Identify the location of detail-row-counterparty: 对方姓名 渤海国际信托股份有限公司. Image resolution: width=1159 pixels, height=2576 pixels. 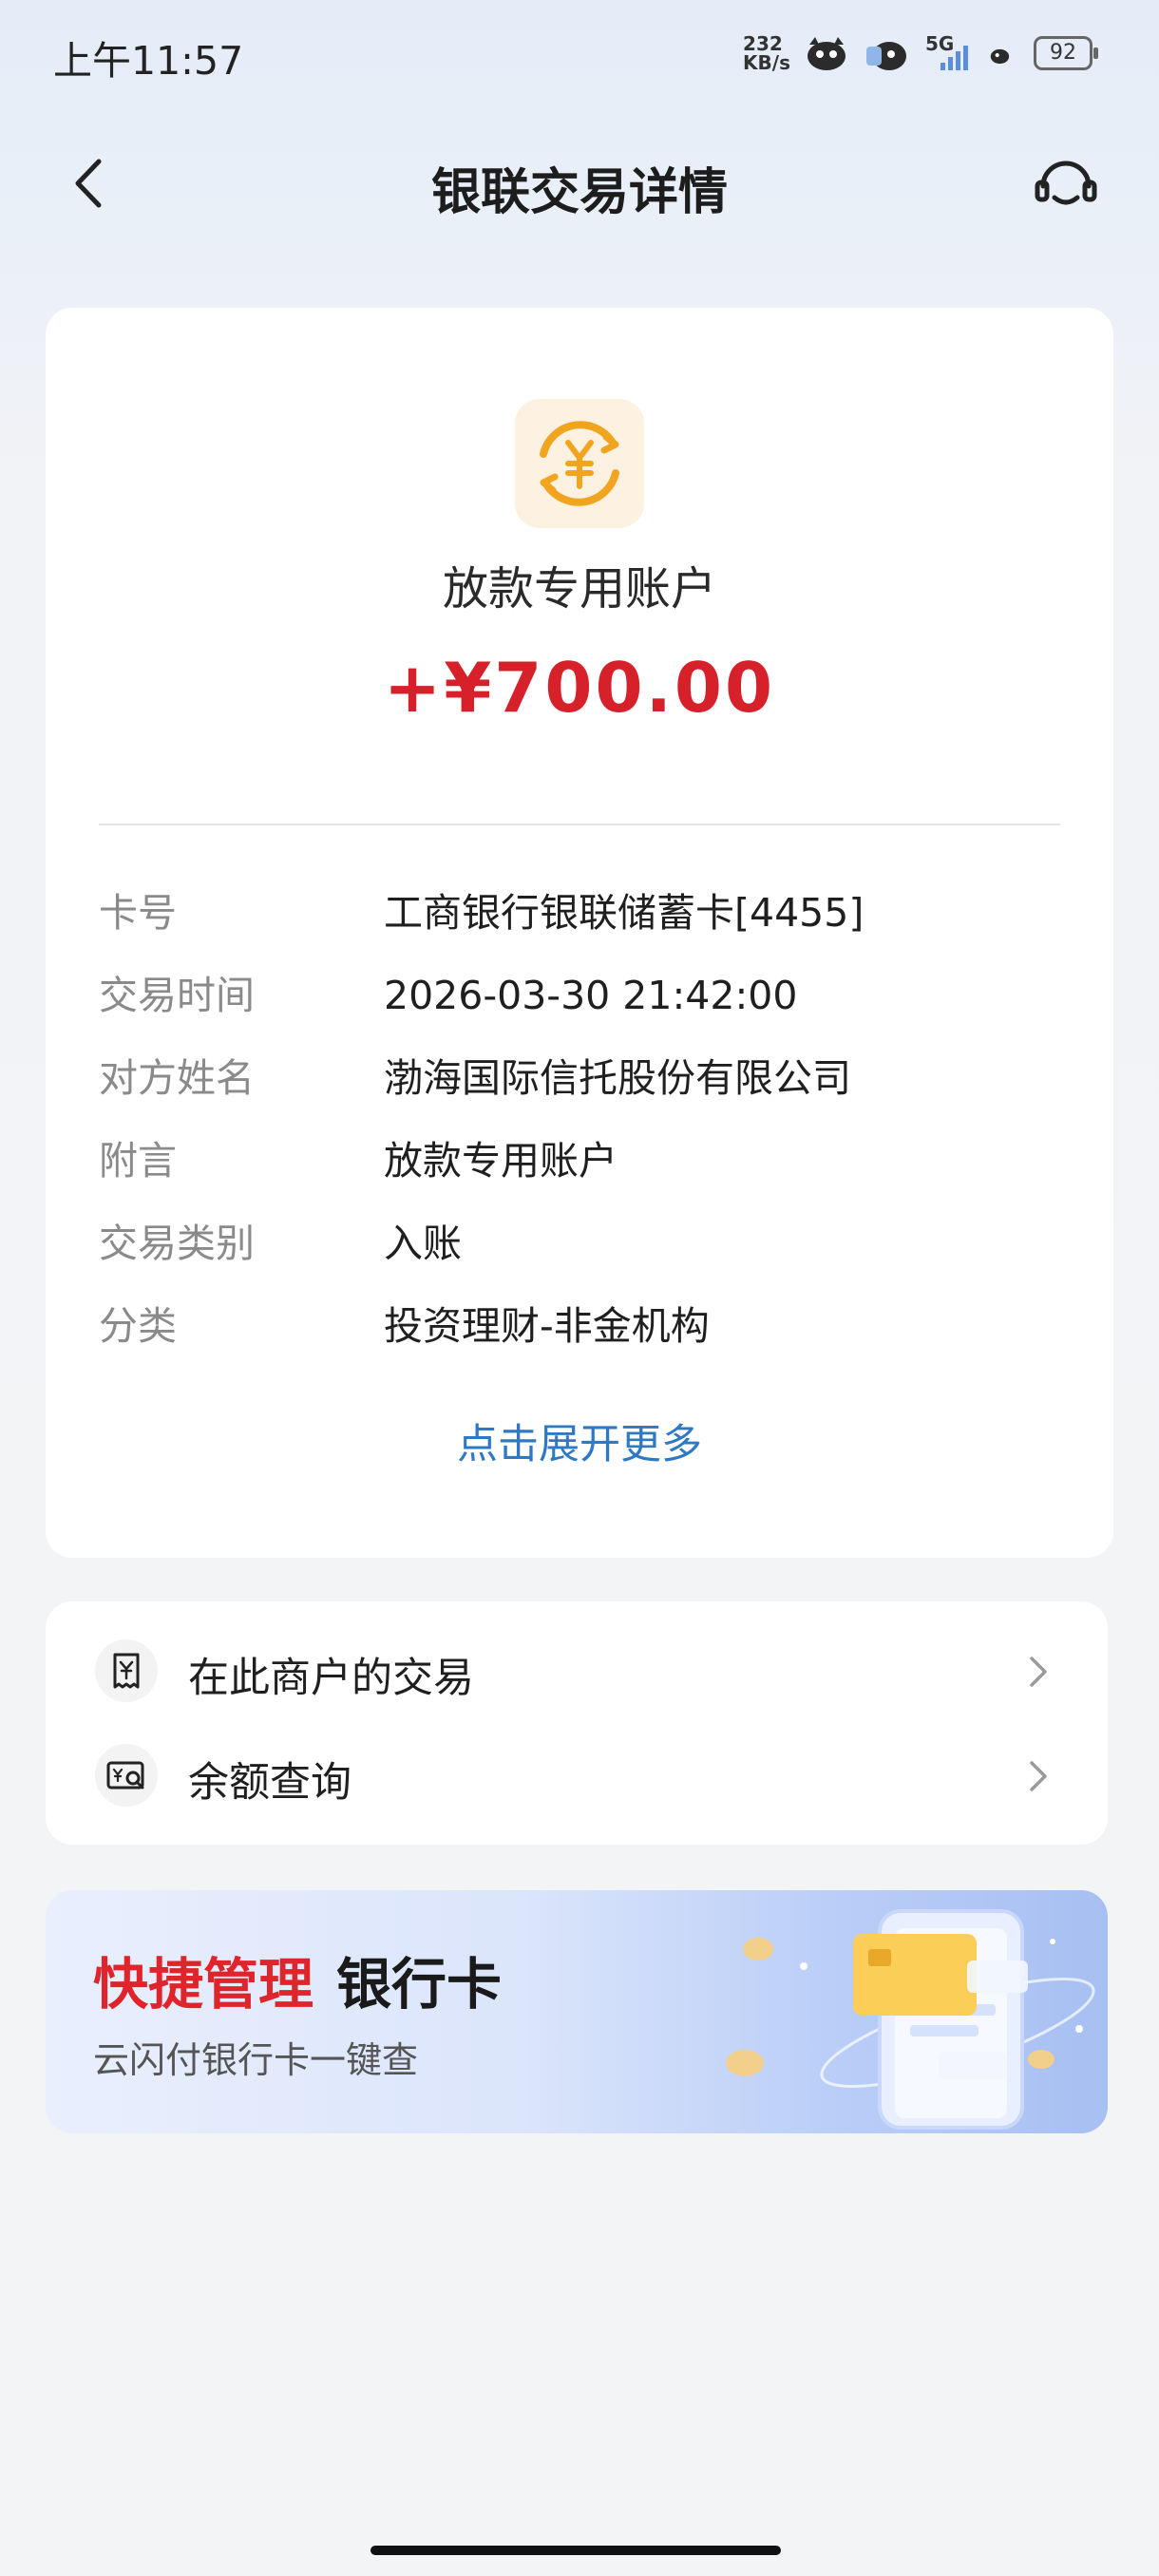
(578, 1095).